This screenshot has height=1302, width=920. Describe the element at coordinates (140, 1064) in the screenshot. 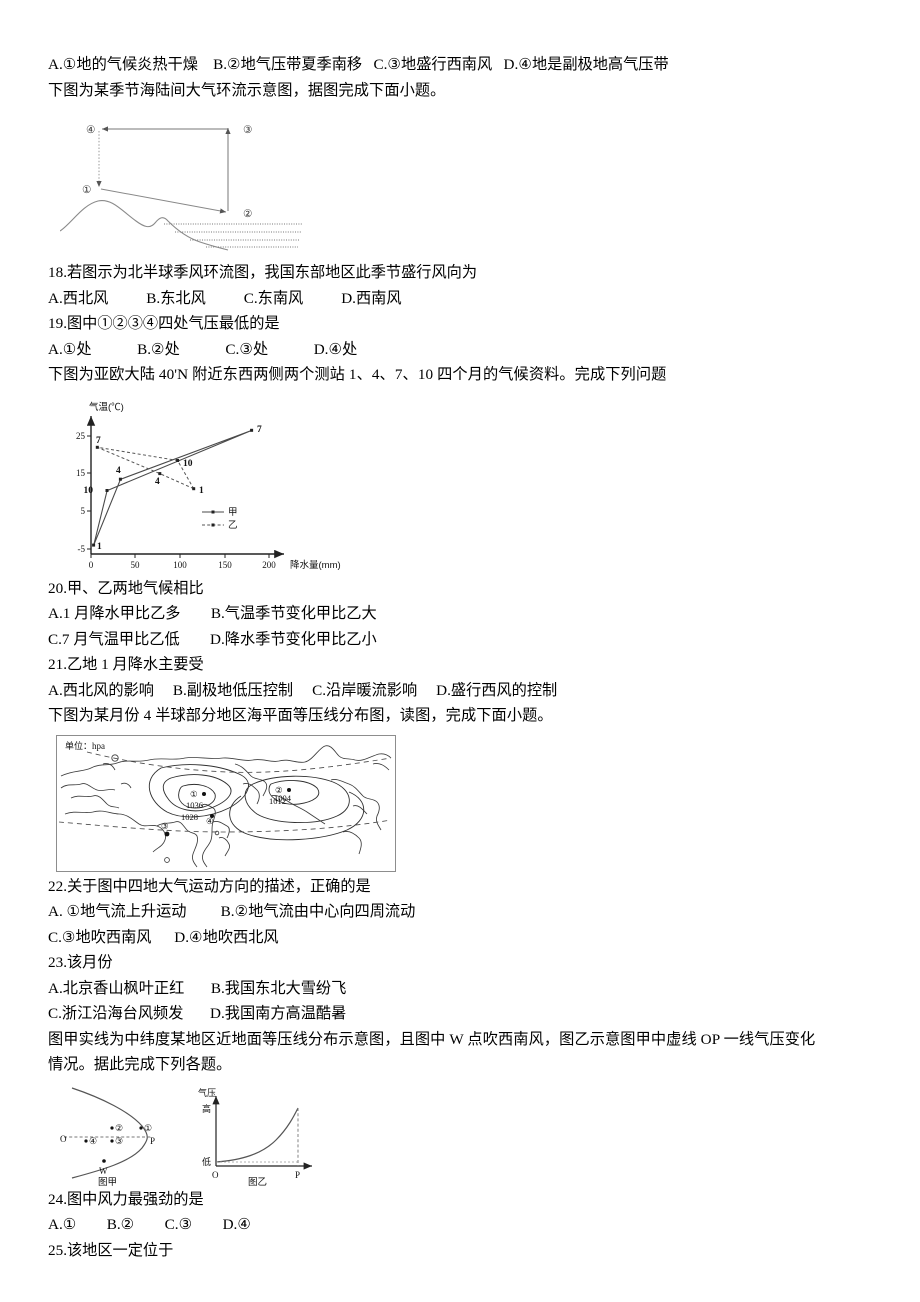

I see `figure-4-intro-line2: 情况。据此完成下列各题。` at that location.